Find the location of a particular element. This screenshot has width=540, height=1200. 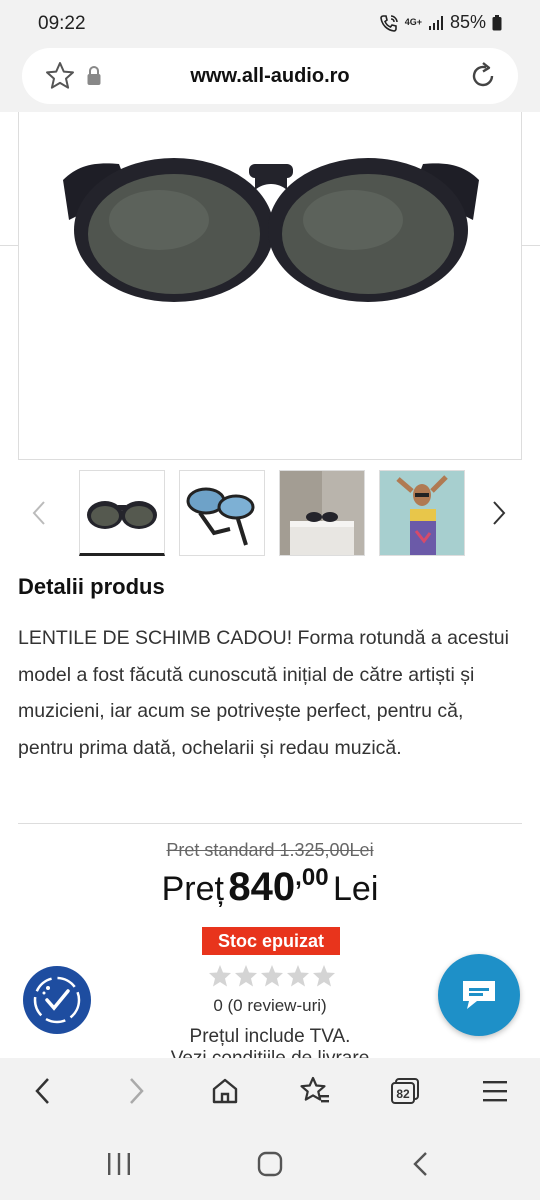

forward-icon is located at coordinates (137, 1091).